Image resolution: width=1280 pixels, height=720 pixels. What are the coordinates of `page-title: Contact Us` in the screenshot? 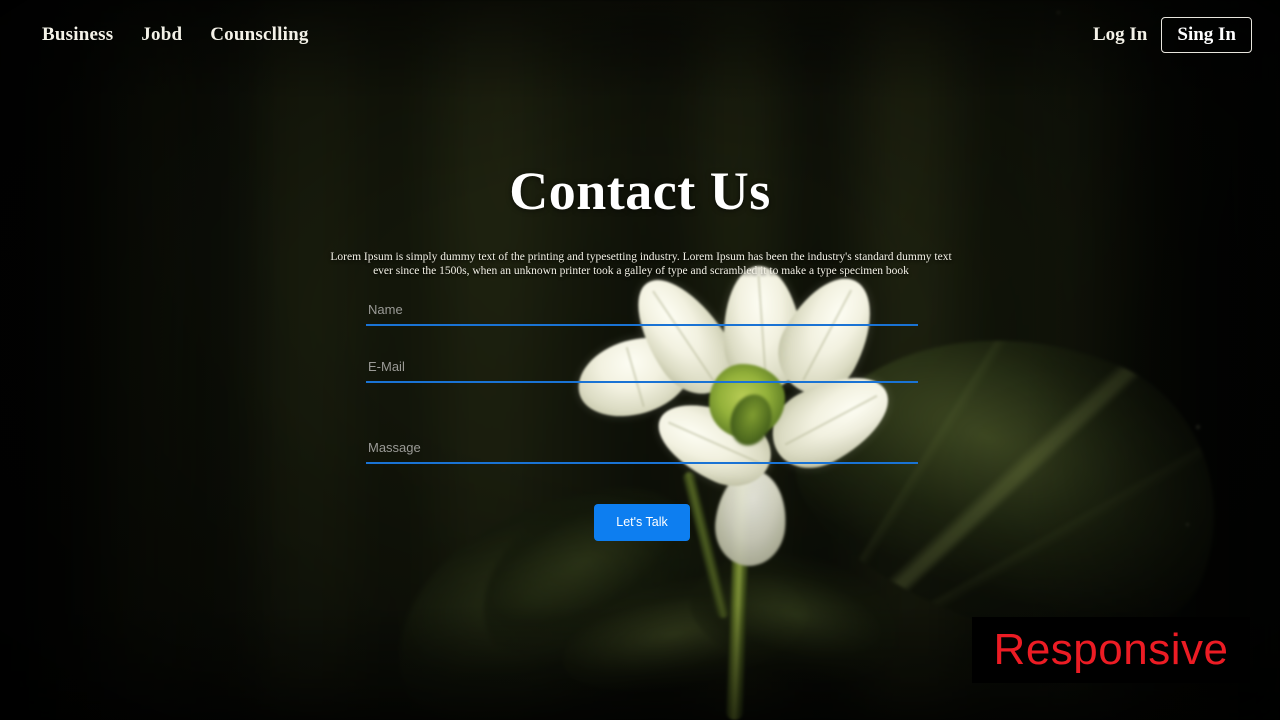 It's located at (640, 191).